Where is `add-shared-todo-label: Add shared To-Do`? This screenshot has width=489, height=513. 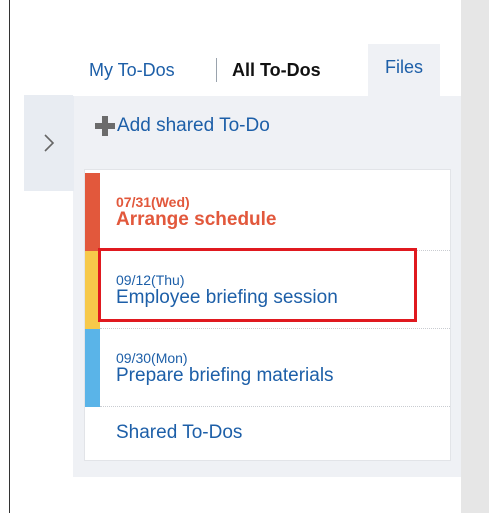
add-shared-todo-label: Add shared To-Do is located at coordinates (193, 125).